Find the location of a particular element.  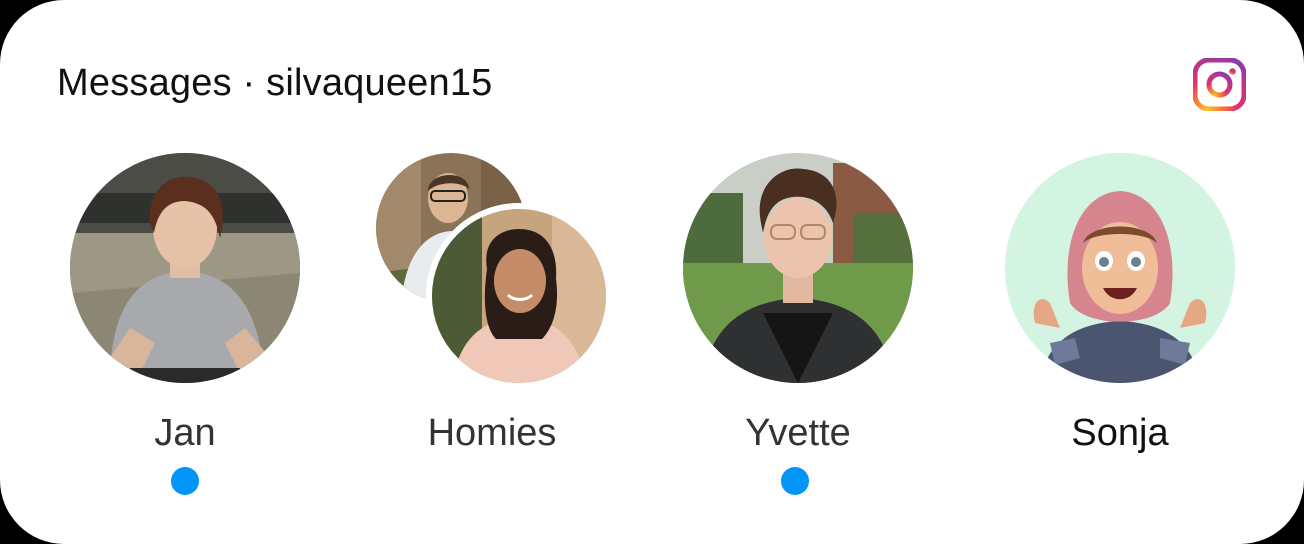

contact-jan: Jan is located at coordinates (185, 330).